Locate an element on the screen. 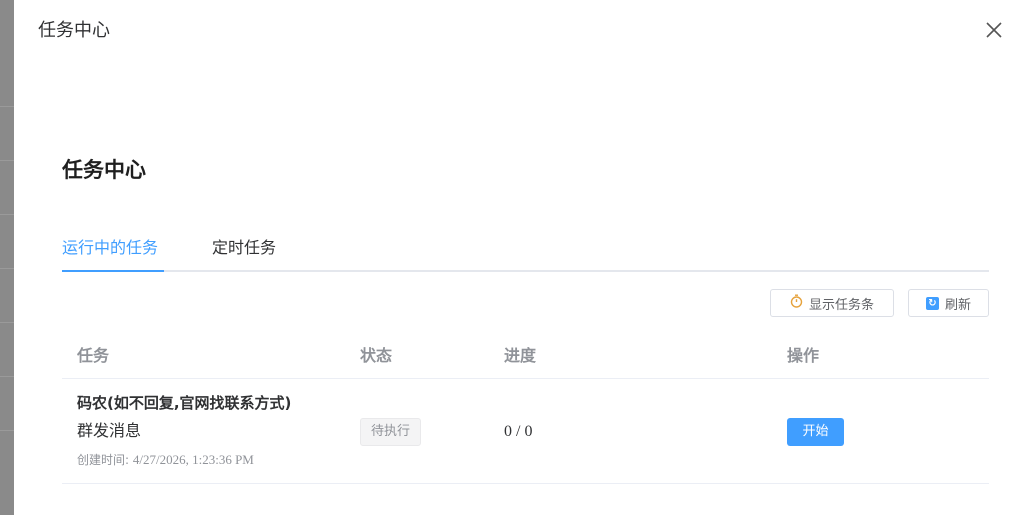 The height and width of the screenshot is (515, 1024). task-name: 码农(如不回复,官网找联系方式) is located at coordinates (184, 403).